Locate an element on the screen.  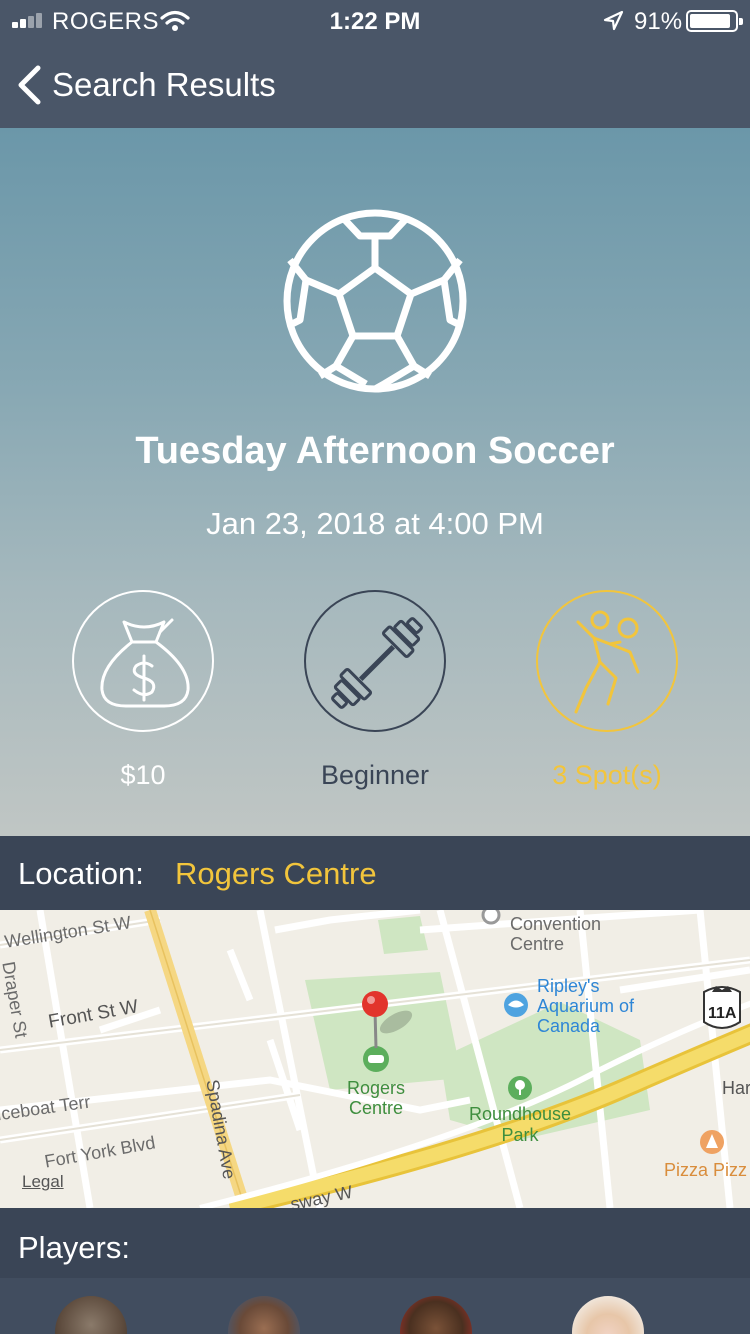
price-stat: $10 is located at coordinates (143, 690).